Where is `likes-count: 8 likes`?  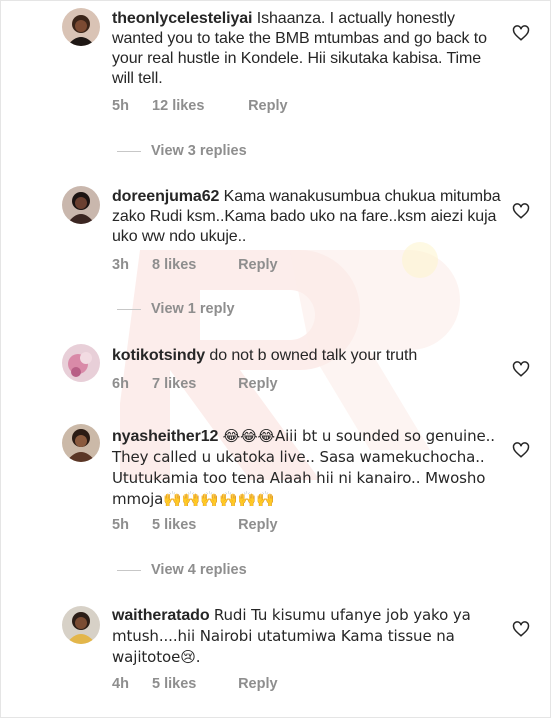 likes-count: 8 likes is located at coordinates (193, 265).